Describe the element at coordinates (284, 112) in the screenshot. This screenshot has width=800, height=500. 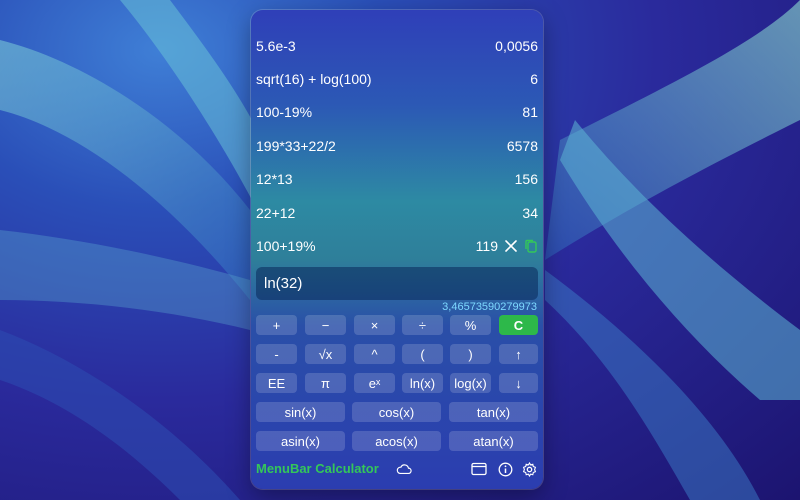
I see `history-expression: 100-19%` at that location.